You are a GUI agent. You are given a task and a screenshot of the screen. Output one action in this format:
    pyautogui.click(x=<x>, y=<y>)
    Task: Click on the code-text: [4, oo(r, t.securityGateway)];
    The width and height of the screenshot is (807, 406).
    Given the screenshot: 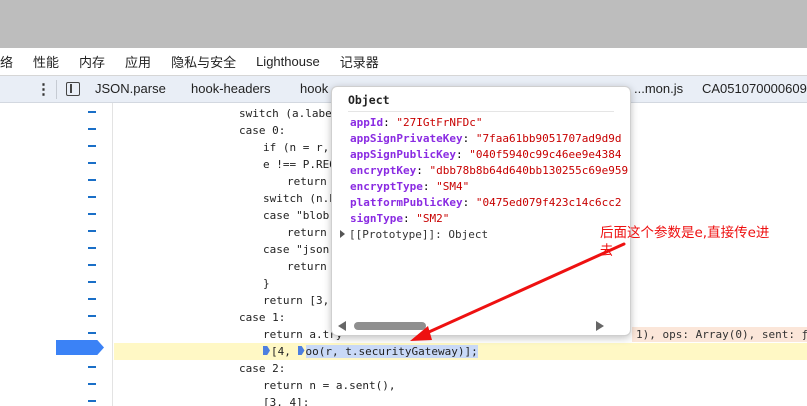 What is the action you would take?
    pyautogui.click(x=370, y=351)
    